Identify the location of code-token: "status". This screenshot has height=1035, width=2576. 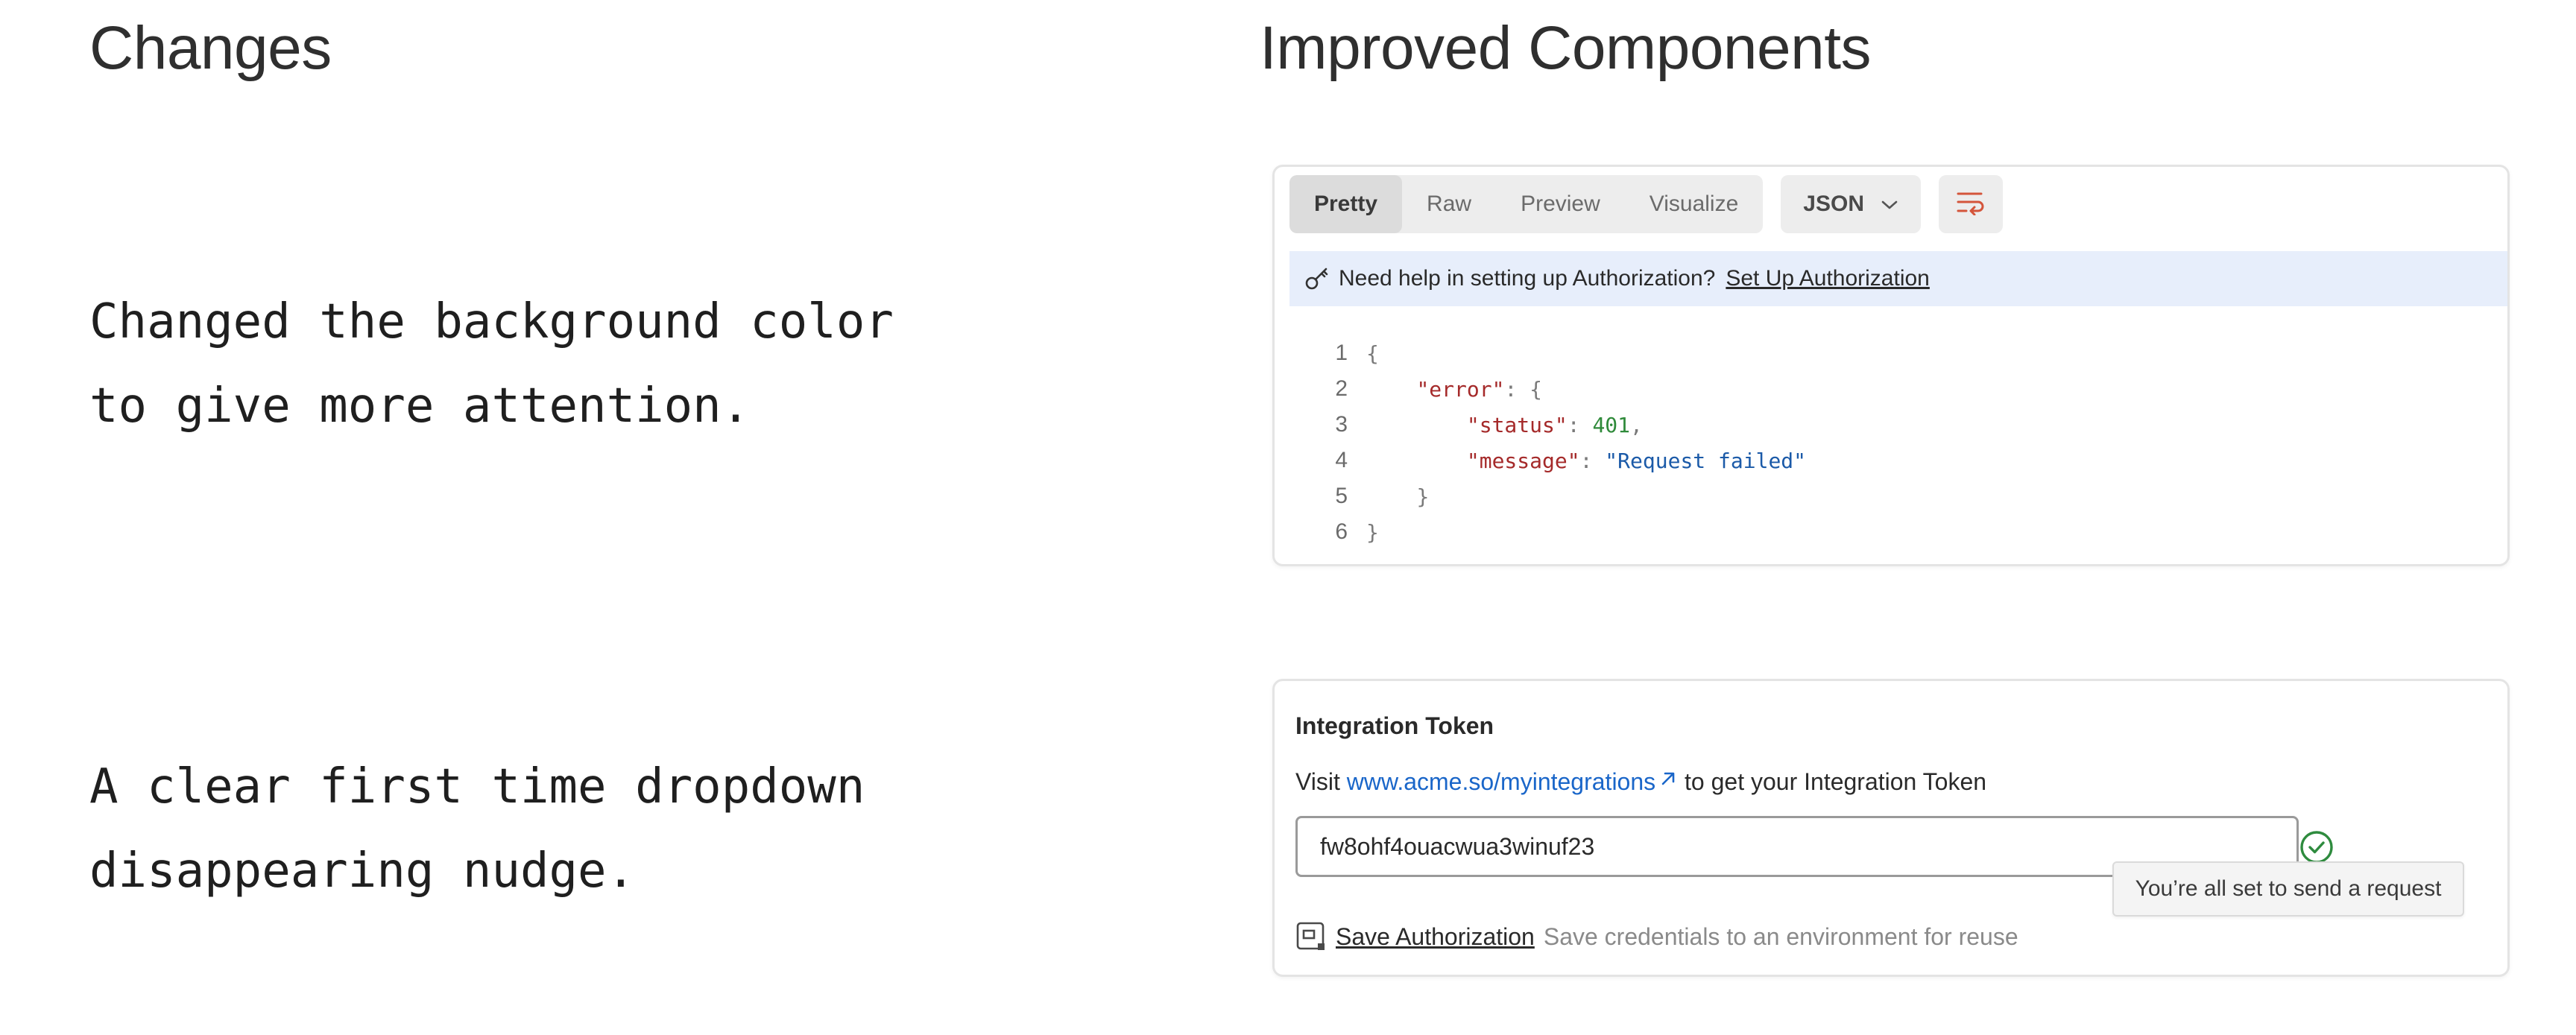
(1517, 424).